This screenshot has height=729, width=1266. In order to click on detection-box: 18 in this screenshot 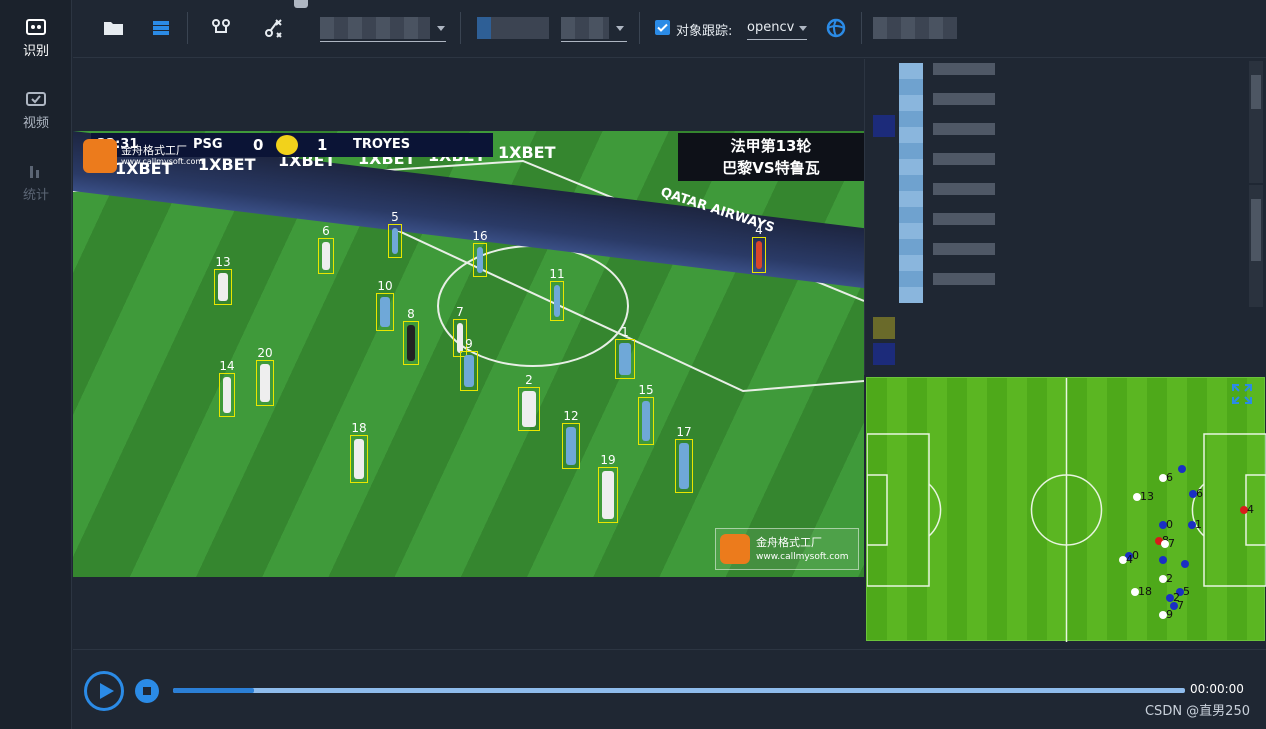, I will do `click(359, 452)`.